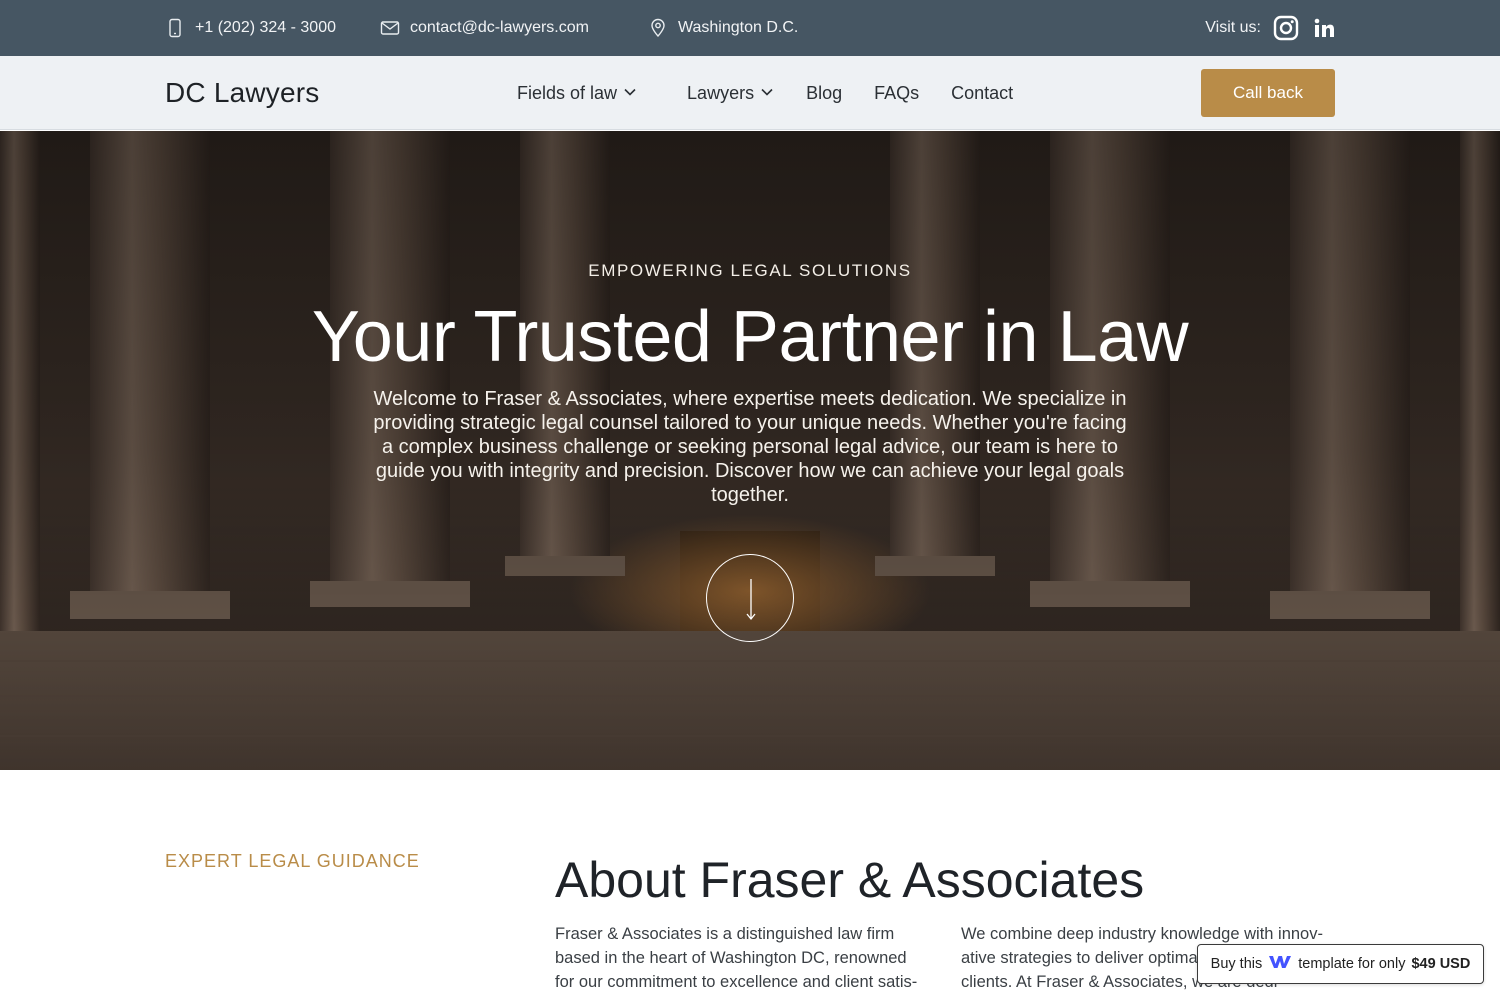 Image resolution: width=1500 pixels, height=1000 pixels. Describe the element at coordinates (1236, 964) in the screenshot. I see `buy-prefix: Buy this` at that location.